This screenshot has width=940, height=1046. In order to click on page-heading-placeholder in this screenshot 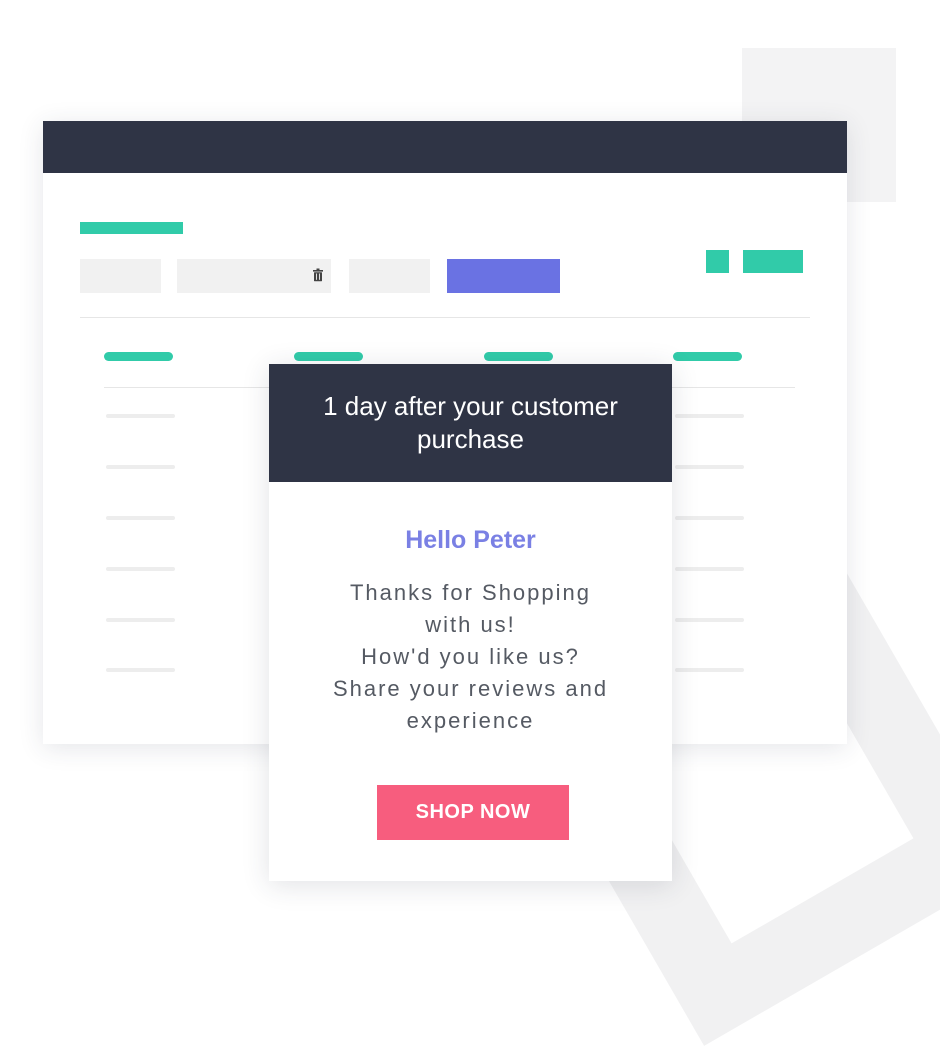, I will do `click(131, 228)`.